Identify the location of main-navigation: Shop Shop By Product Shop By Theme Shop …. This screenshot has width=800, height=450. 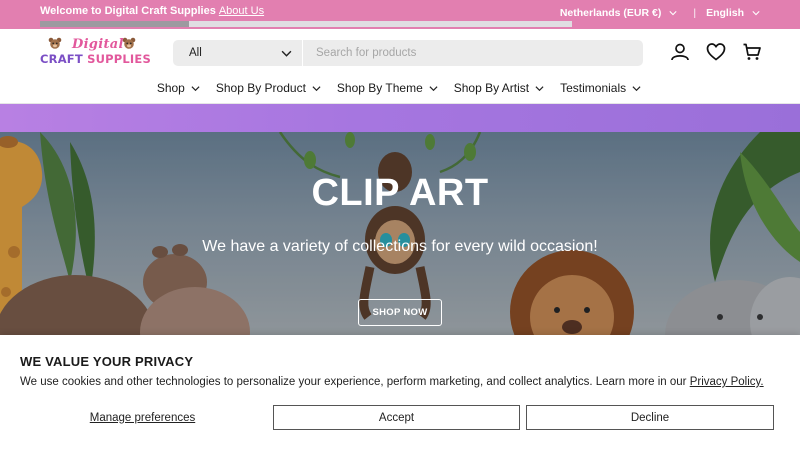
(400, 88).